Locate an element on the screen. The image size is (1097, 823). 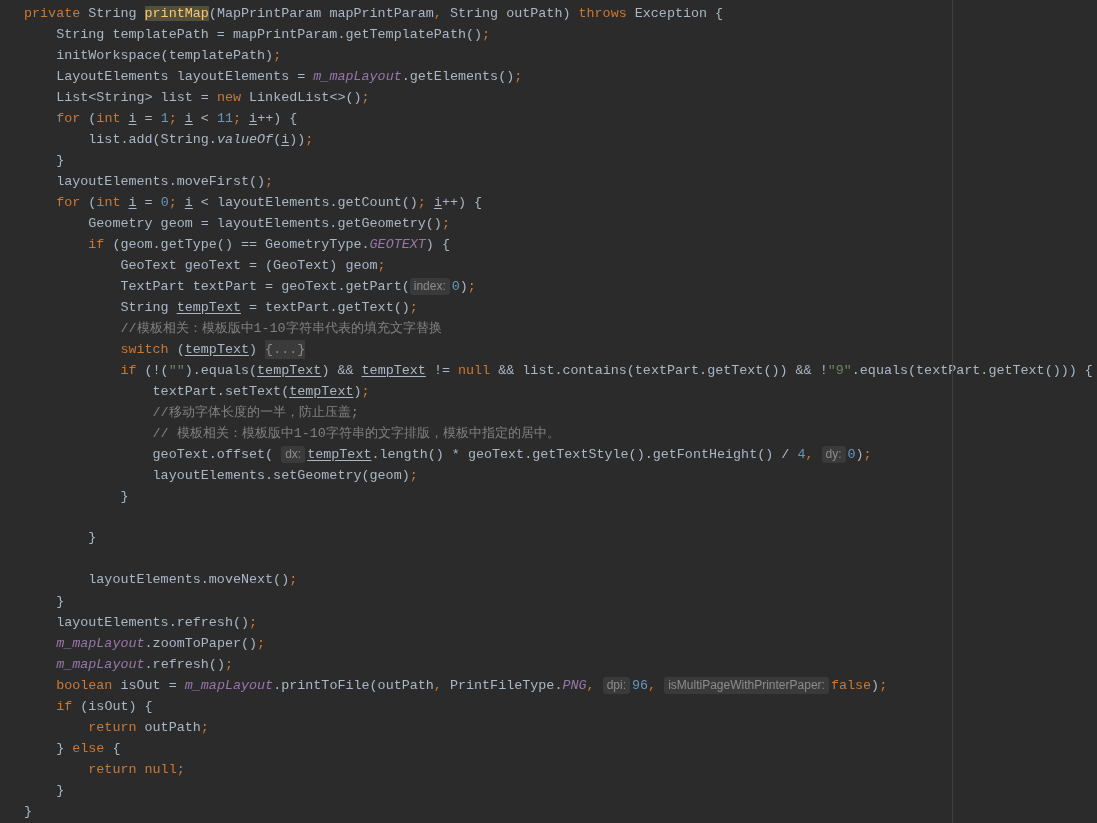
code-line: if (!("").equals(tempText) && tempText != null && list.contains(textPart.getText()) && !"9".equals(textPart.getText())) { is located at coordinates (606, 371).